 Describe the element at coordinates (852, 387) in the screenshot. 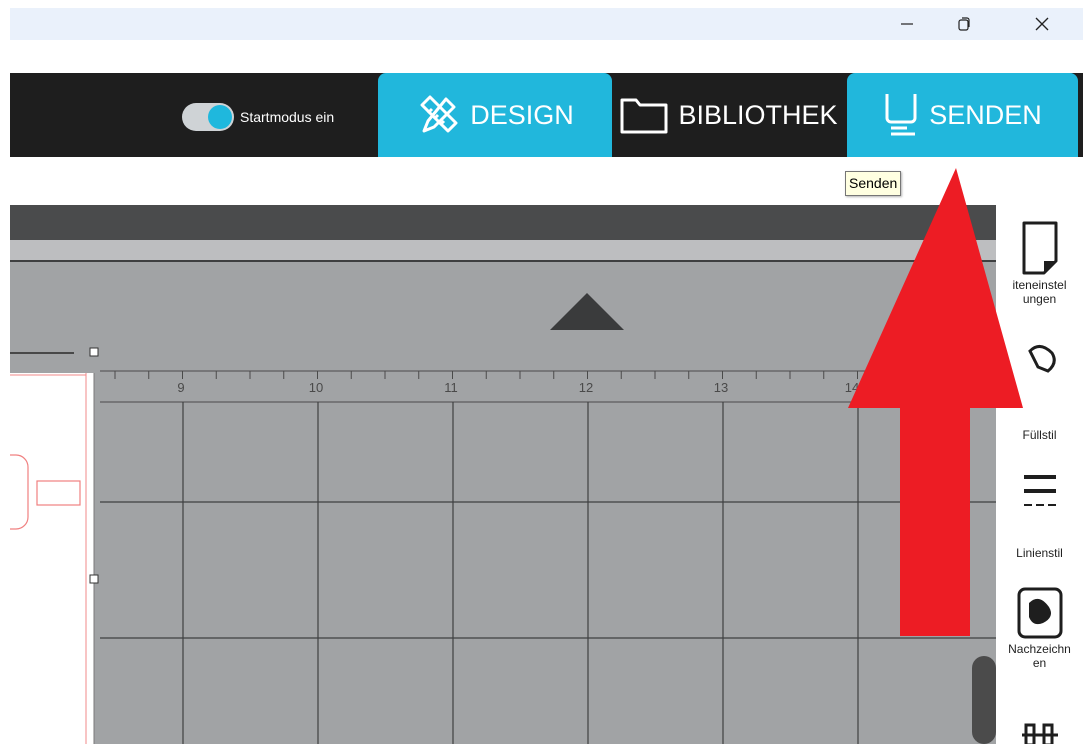

I see `ruler-label: 14` at that location.